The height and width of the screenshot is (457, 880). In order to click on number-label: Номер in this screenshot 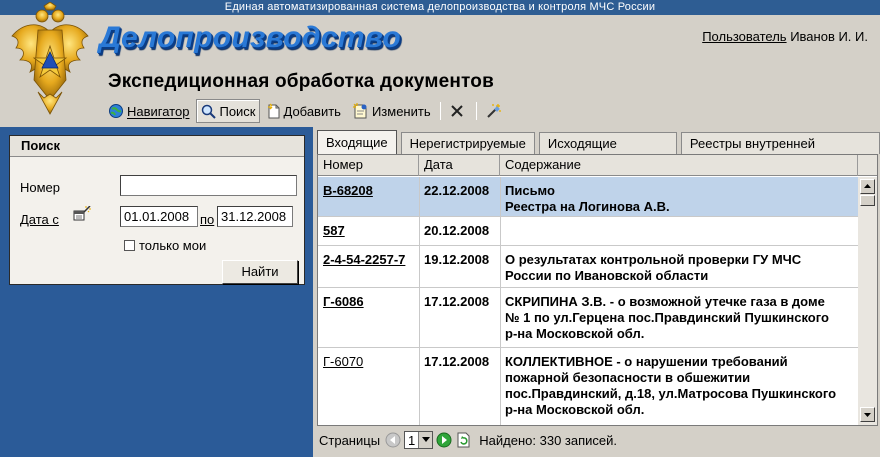, I will do `click(40, 187)`.